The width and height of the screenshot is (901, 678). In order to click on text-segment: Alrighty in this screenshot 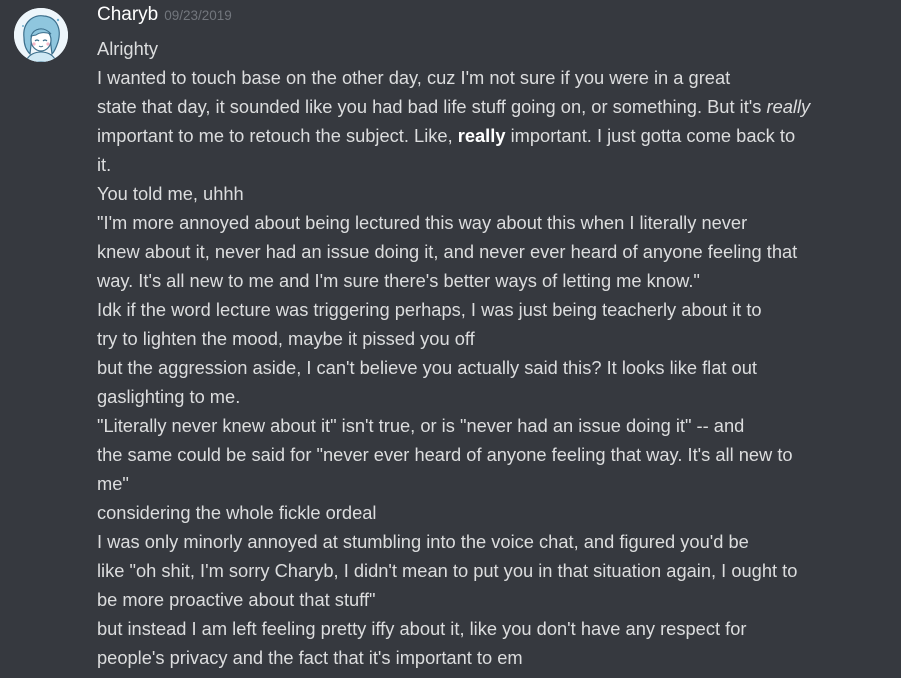, I will do `click(127, 48)`.